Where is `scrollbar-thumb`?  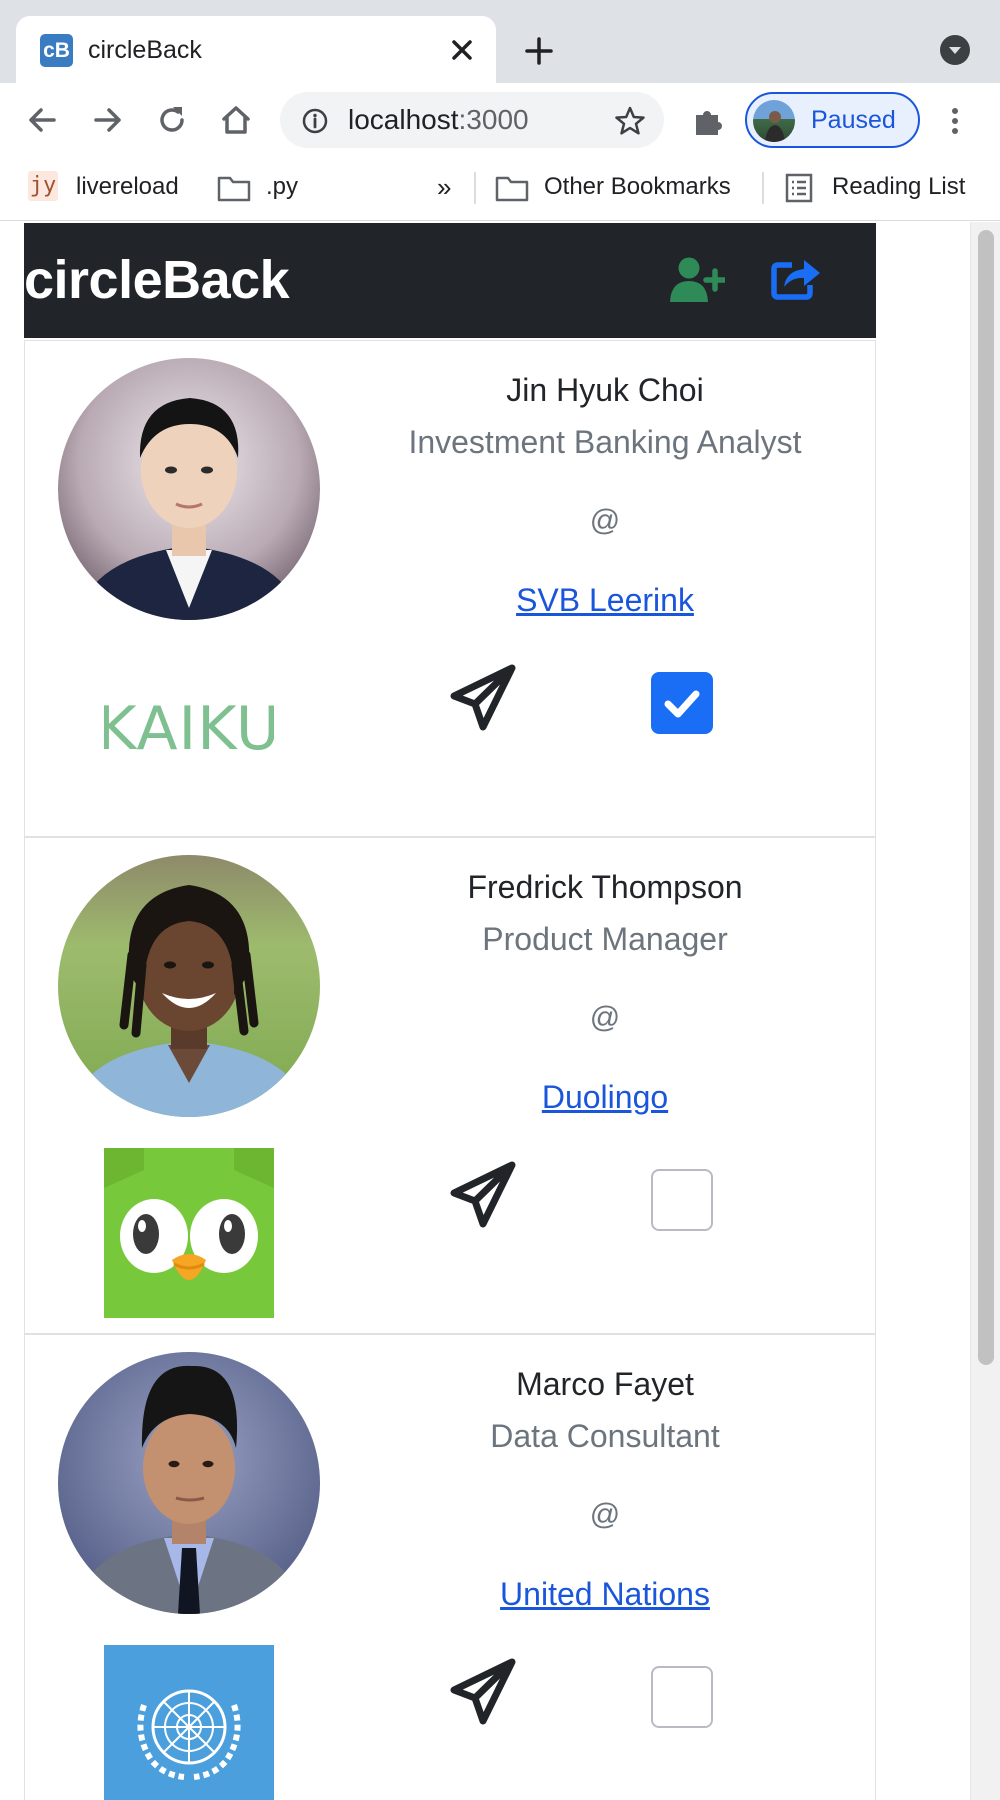 scrollbar-thumb is located at coordinates (986, 797).